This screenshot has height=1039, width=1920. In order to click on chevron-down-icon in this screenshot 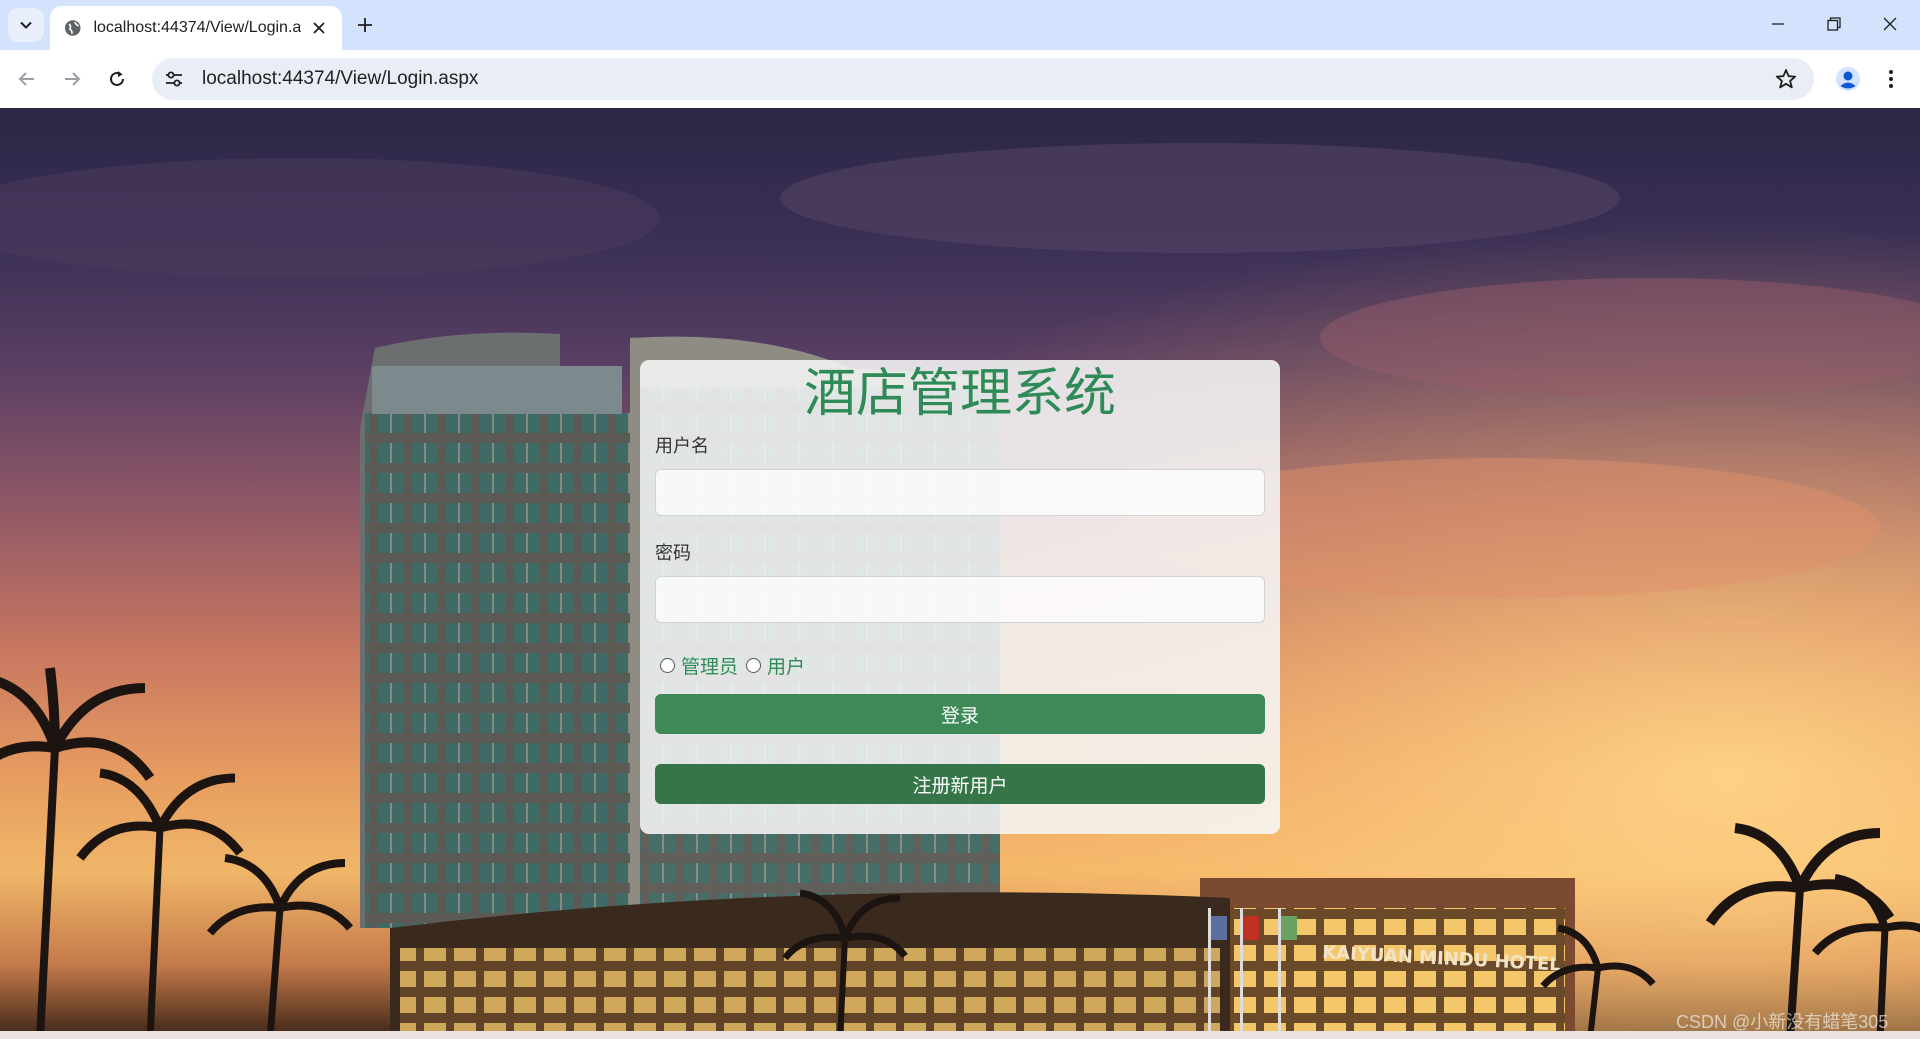, I will do `click(26, 25)`.